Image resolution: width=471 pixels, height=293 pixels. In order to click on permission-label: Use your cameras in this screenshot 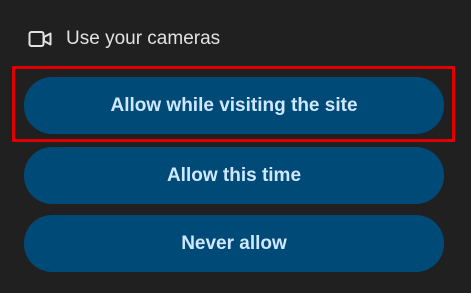, I will do `click(143, 38)`.